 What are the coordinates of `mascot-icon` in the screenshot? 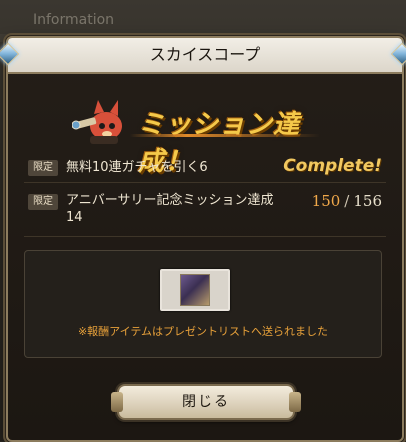 It's located at (97, 122).